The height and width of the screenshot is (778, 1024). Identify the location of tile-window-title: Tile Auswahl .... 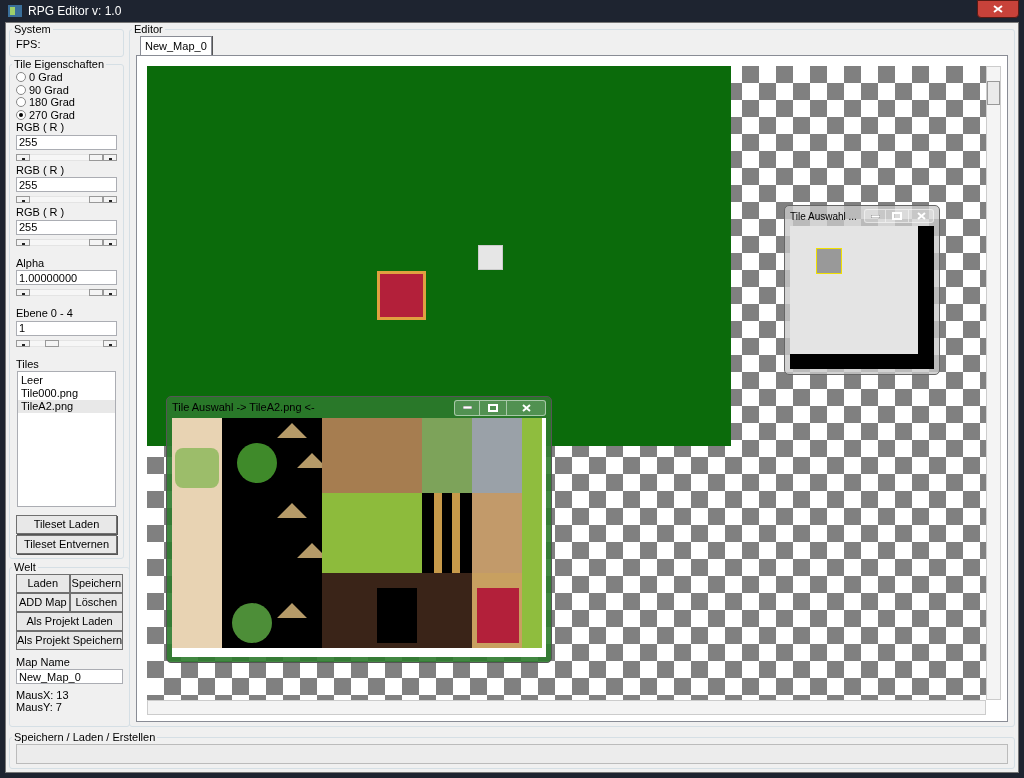
(823, 216).